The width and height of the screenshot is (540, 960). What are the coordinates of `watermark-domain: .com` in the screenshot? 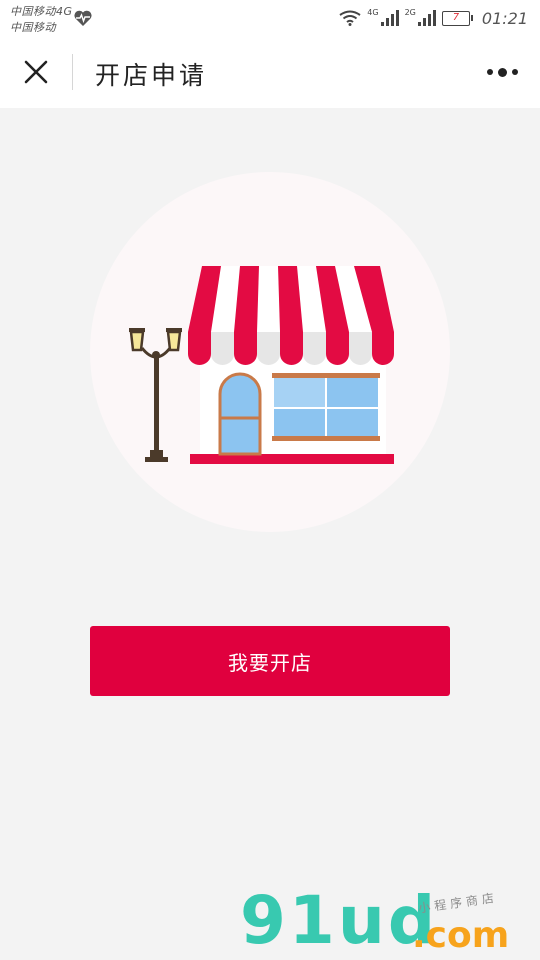 It's located at (461, 935).